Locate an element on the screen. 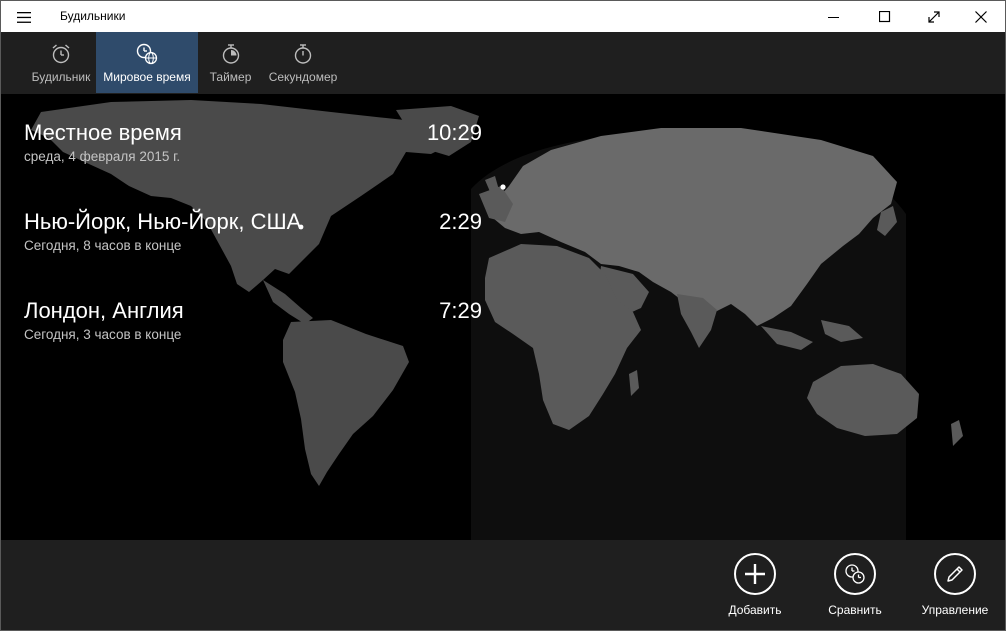 The height and width of the screenshot is (631, 1006). south-america-landmass is located at coordinates (346, 403).